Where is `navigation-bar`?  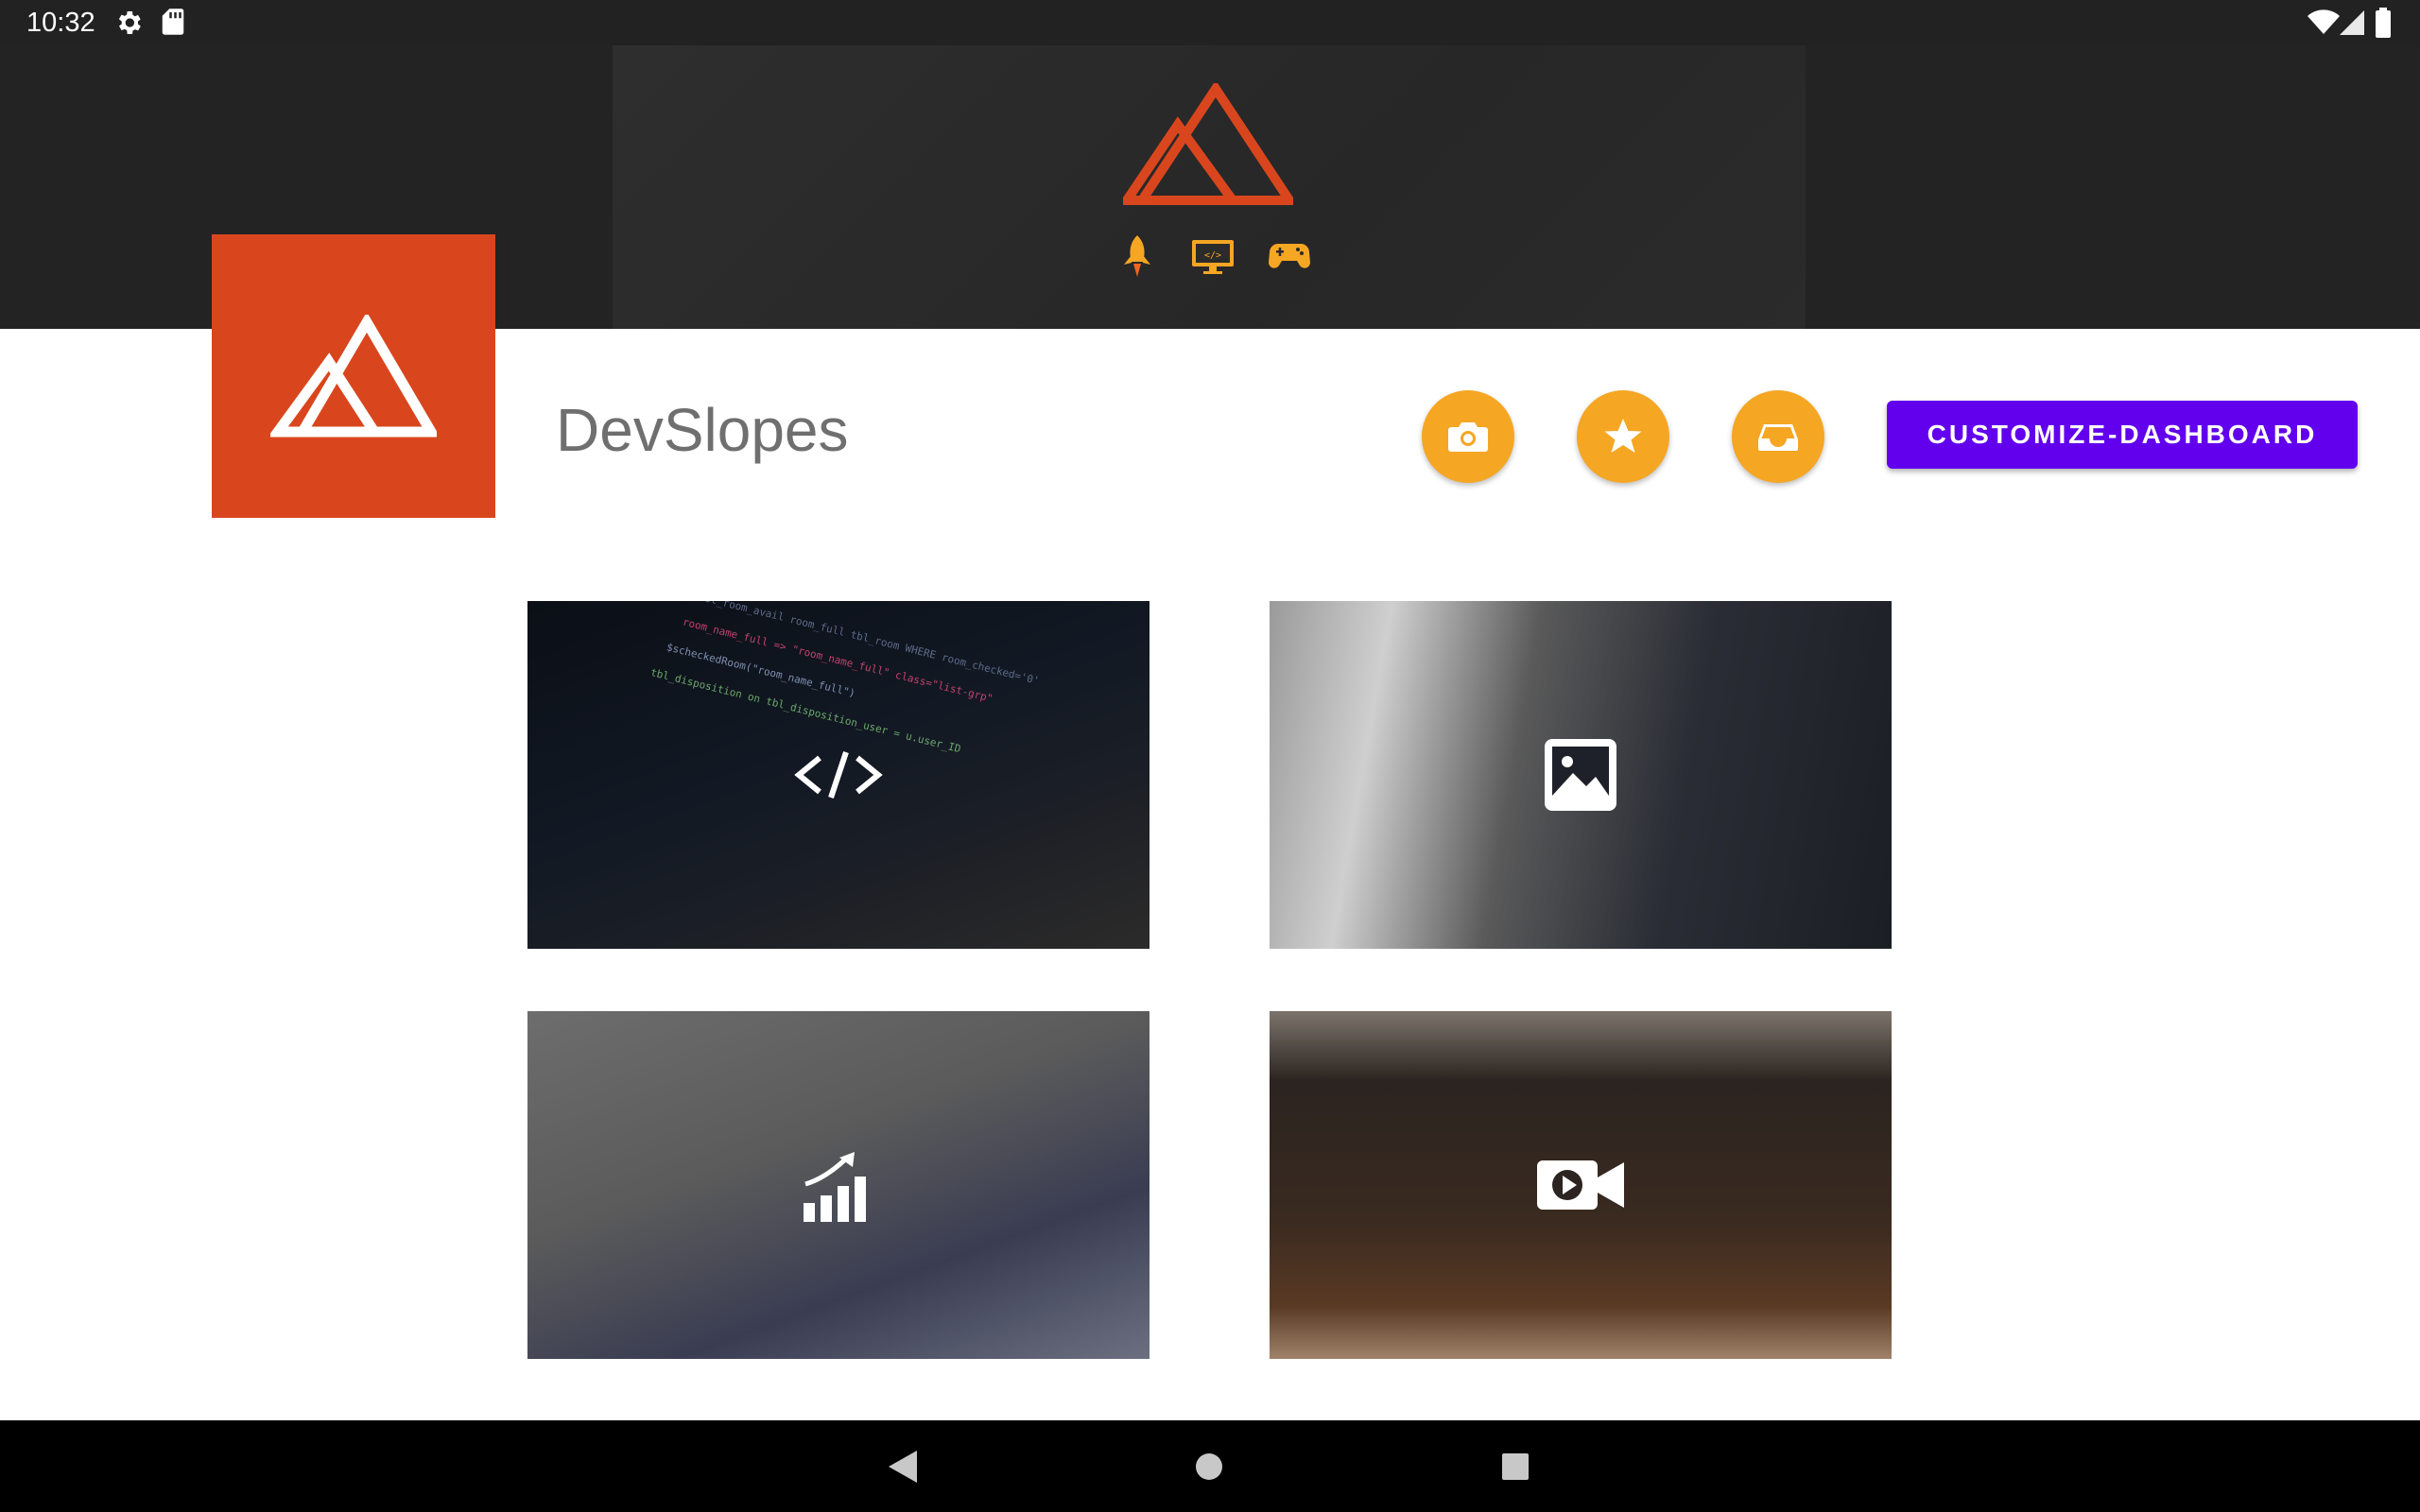
navigation-bar is located at coordinates (1210, 1466).